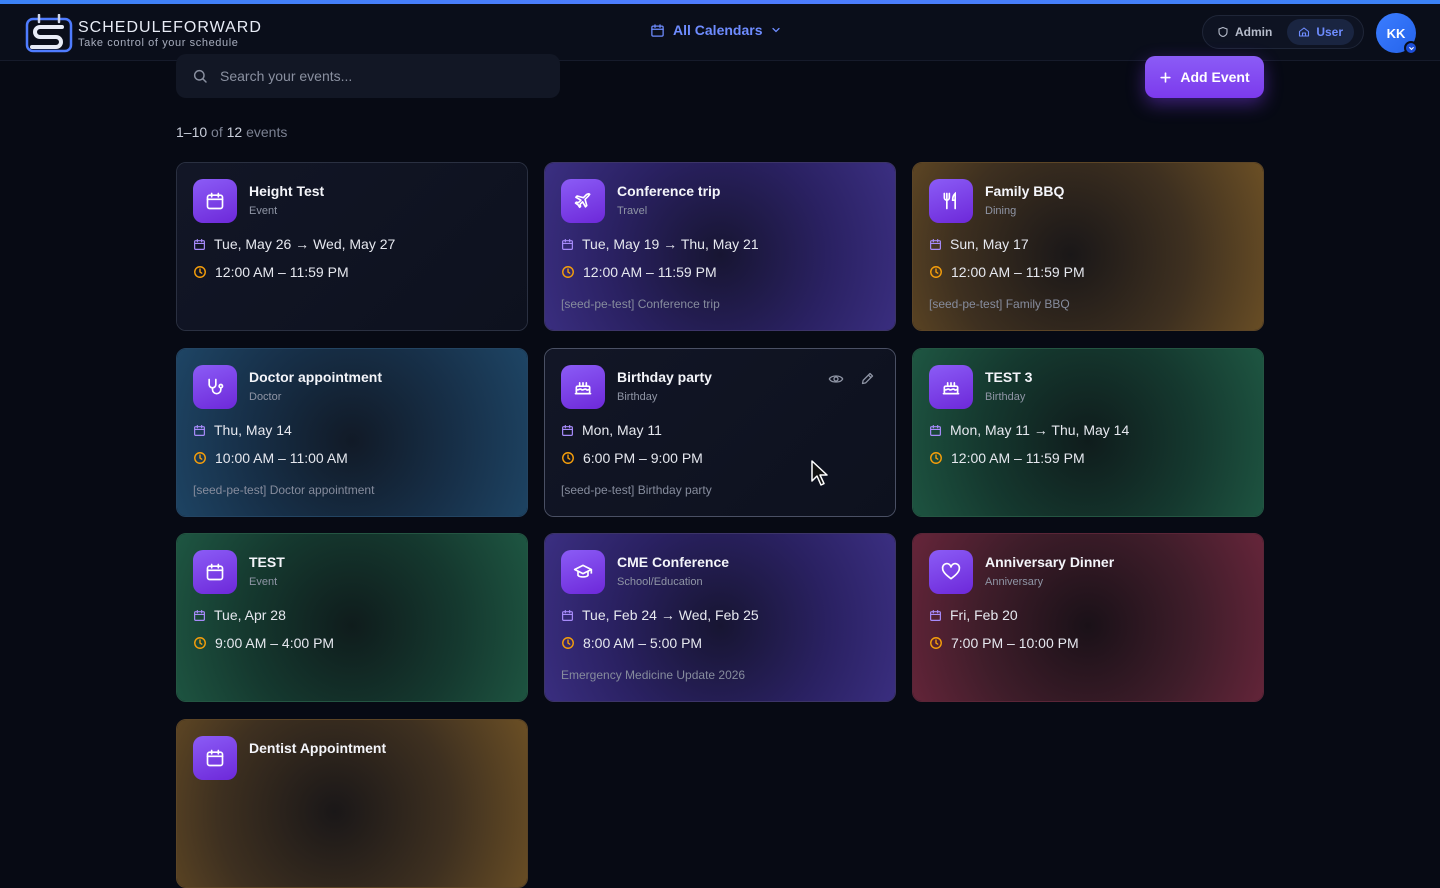 The height and width of the screenshot is (888, 1440). What do you see at coordinates (215, 387) in the screenshot?
I see `stethoscope-icon` at bounding box center [215, 387].